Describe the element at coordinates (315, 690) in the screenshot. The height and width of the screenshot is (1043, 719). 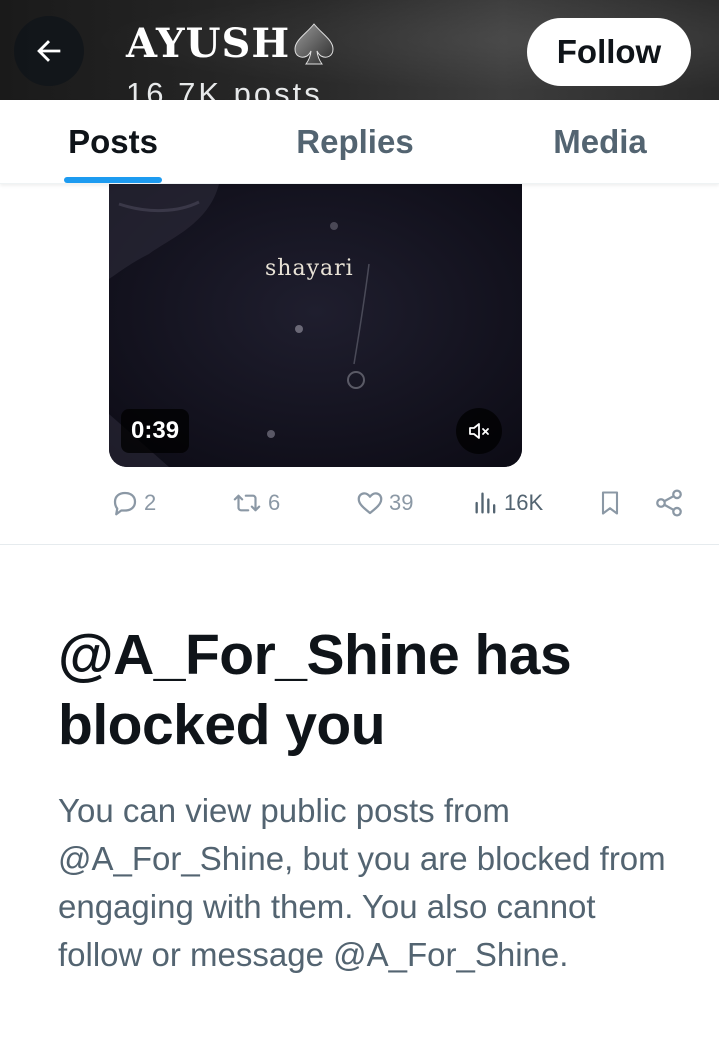
I see `blocked-title: @A_For_Shine has blocked you` at that location.